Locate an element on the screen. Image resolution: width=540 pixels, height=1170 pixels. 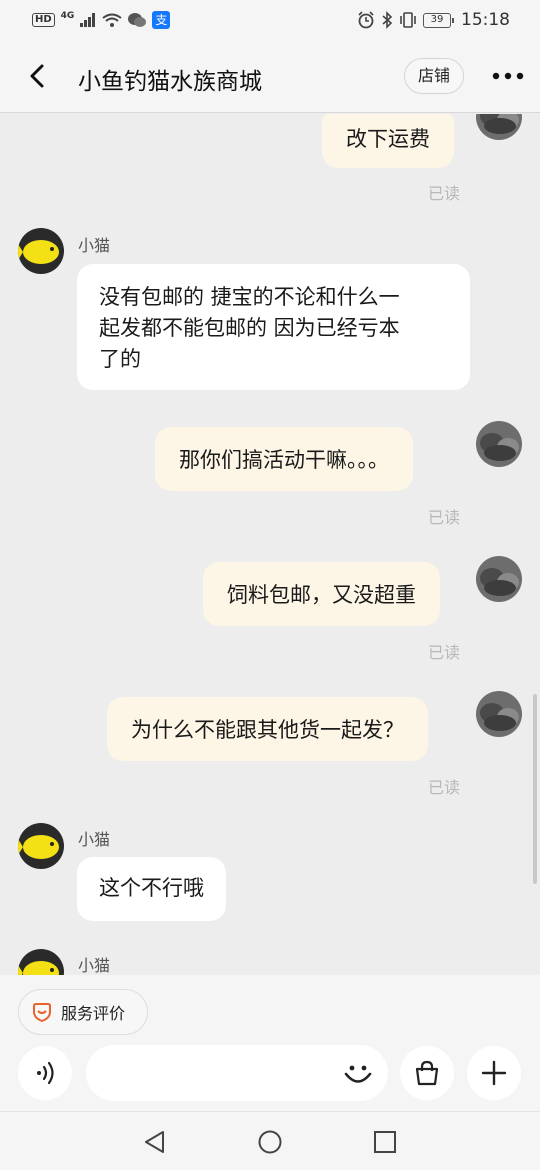
status-left: HD 4G 支 is located at coordinates (101, 20).